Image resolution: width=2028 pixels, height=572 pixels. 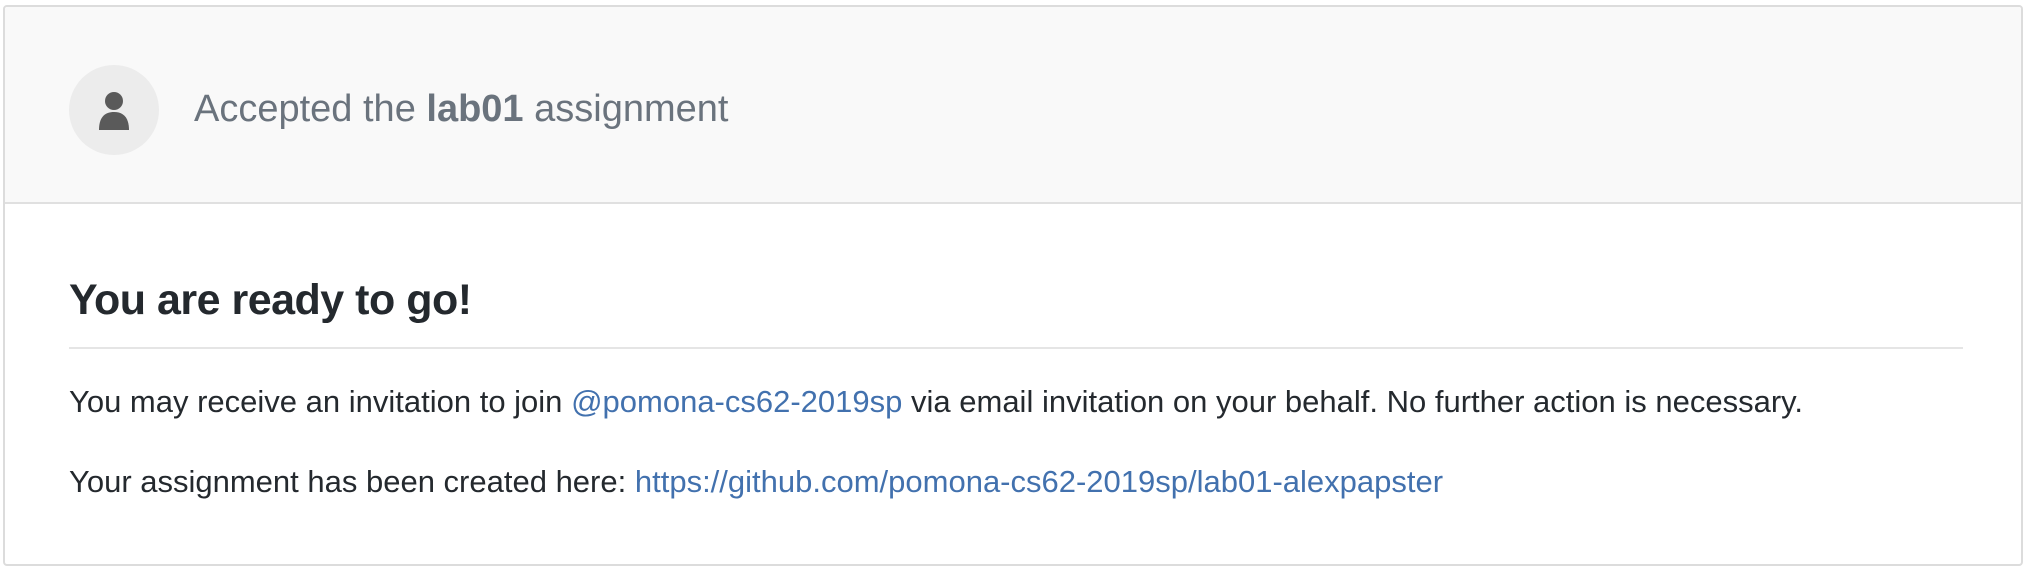 I want to click on ready-heading: You are ready to go!, so click(x=270, y=300).